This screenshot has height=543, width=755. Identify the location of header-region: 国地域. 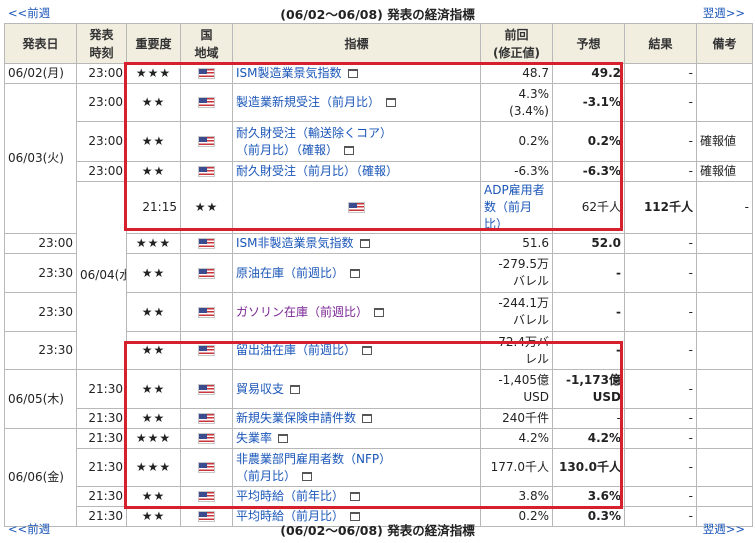
(206, 43).